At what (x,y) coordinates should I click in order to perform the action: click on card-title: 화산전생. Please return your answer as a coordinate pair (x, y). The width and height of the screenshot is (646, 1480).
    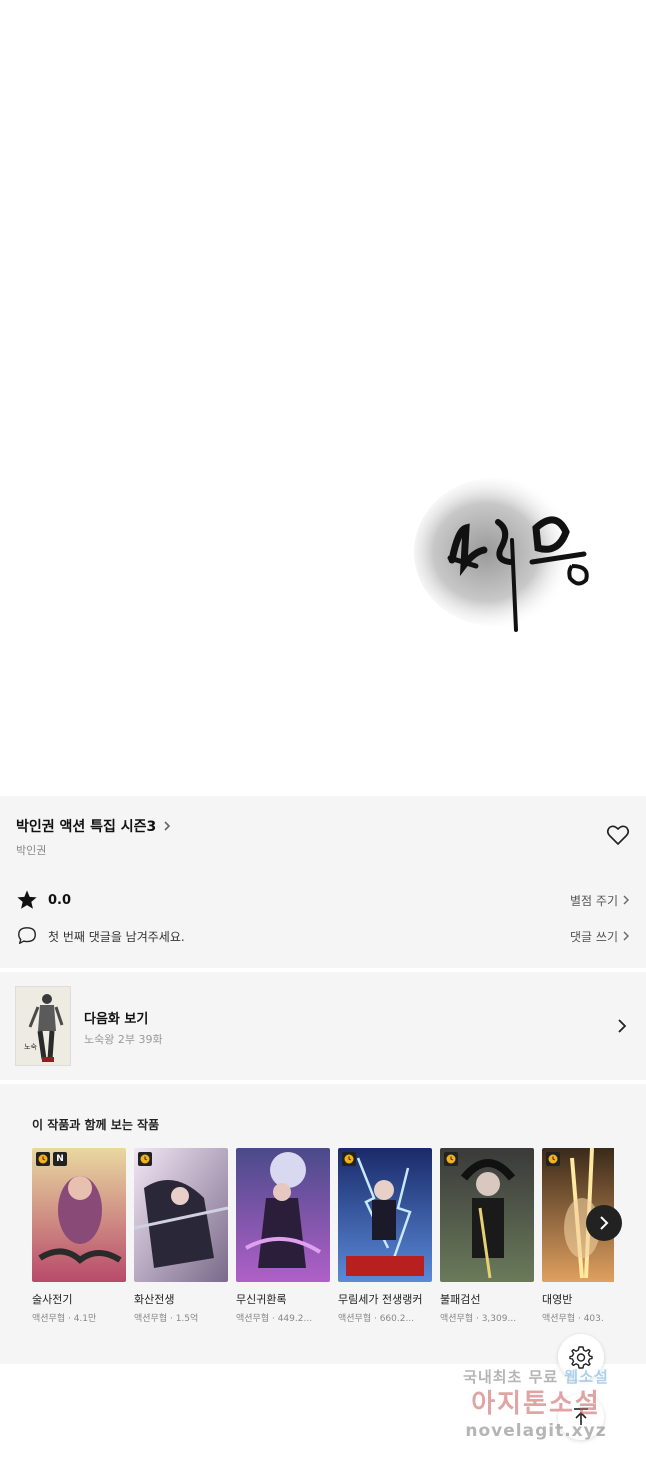
    Looking at the image, I should click on (154, 1299).